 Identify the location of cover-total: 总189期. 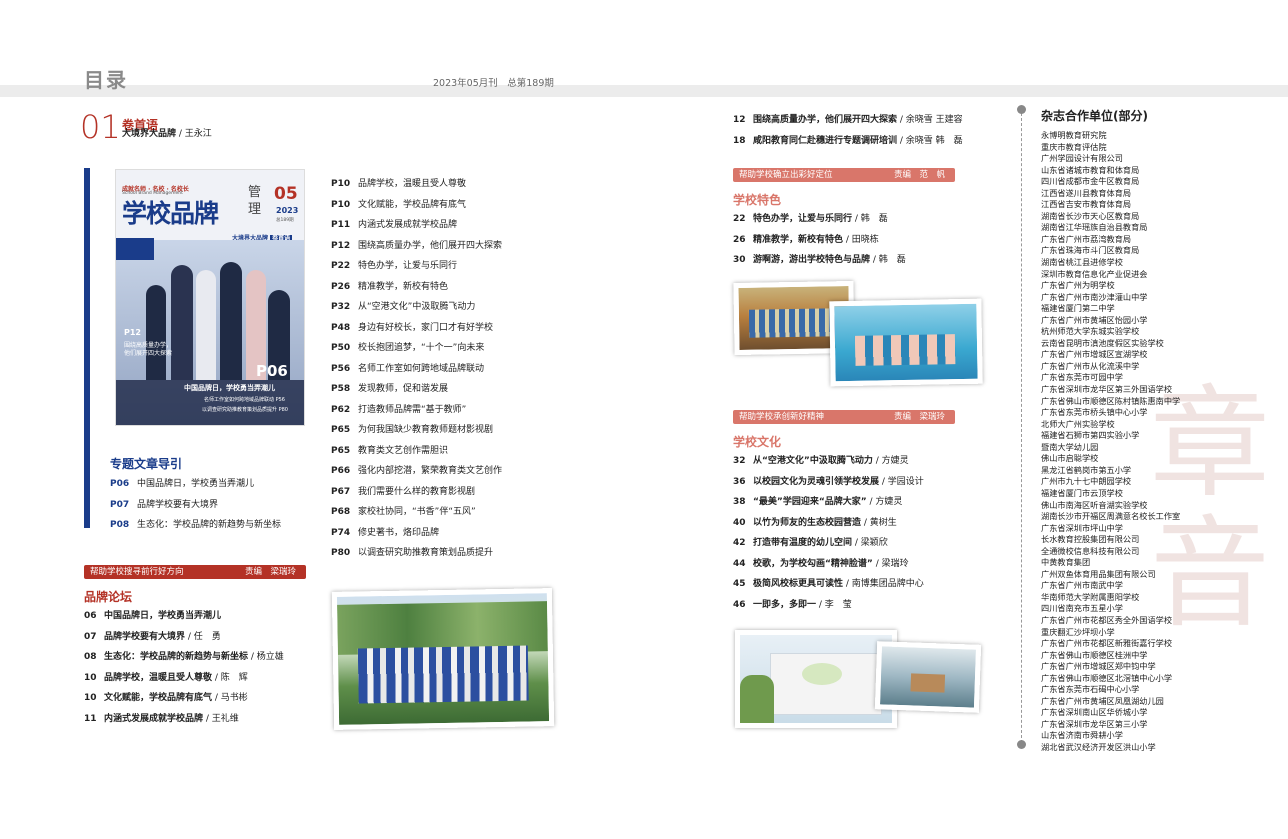
(285, 220).